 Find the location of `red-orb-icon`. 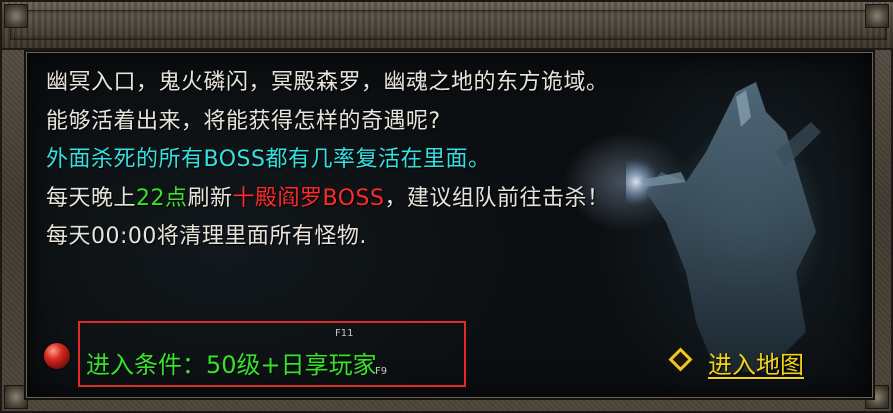

red-orb-icon is located at coordinates (57, 356).